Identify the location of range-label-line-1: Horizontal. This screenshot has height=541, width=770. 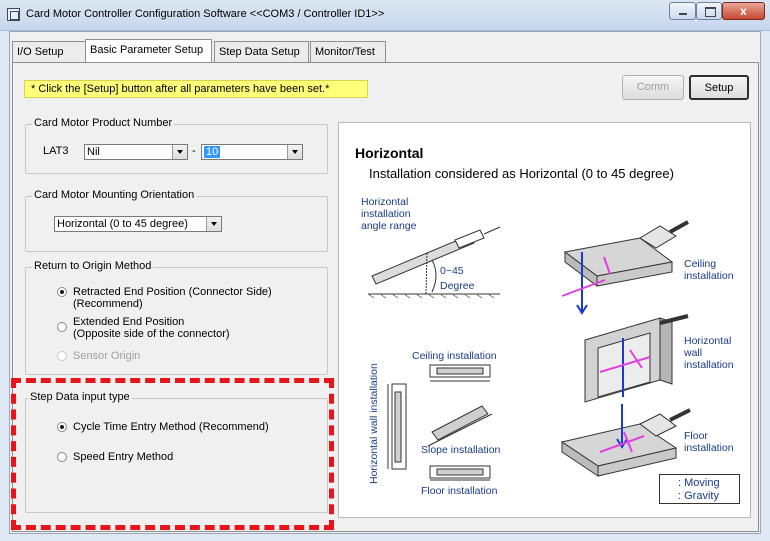
(385, 202).